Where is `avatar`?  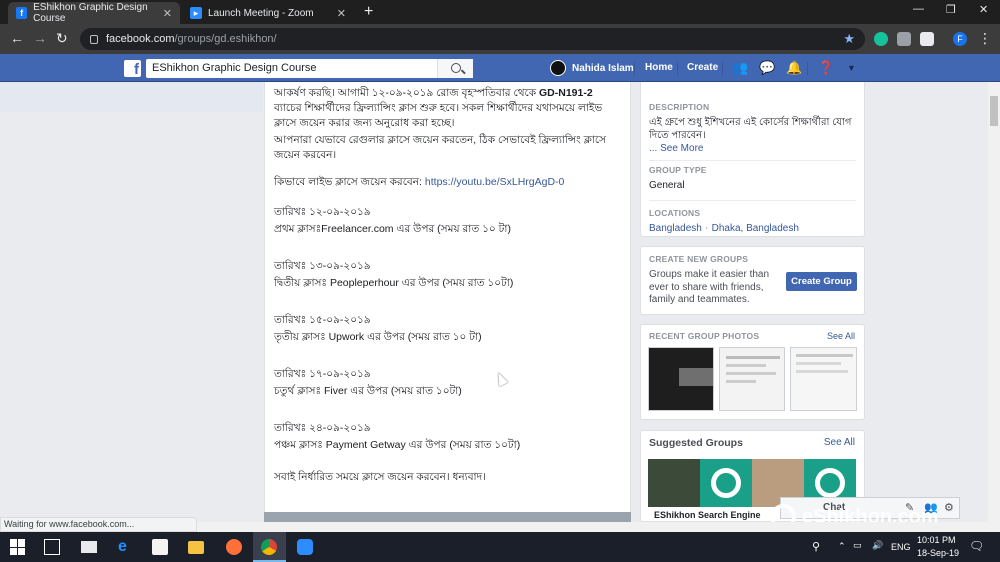 avatar is located at coordinates (558, 68).